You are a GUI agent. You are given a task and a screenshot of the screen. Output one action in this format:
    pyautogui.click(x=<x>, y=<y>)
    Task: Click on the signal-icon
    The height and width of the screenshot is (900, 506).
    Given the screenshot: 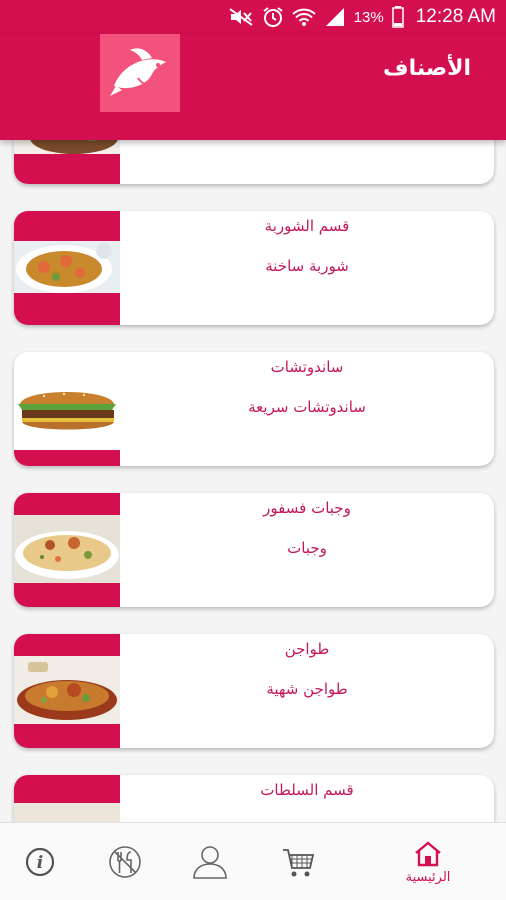 What is the action you would take?
    pyautogui.click(x=335, y=17)
    